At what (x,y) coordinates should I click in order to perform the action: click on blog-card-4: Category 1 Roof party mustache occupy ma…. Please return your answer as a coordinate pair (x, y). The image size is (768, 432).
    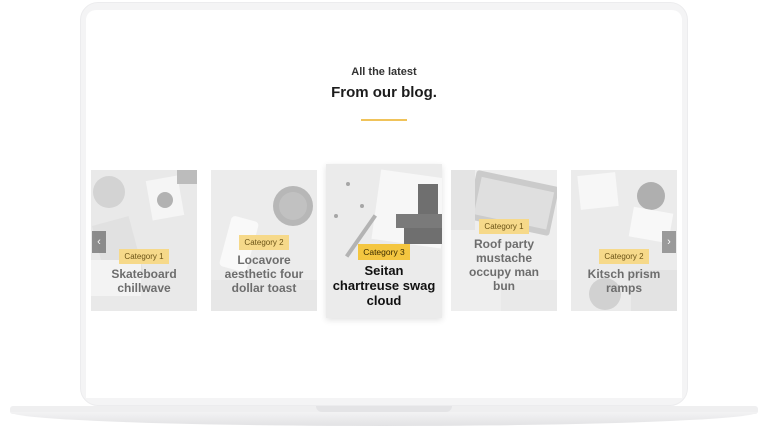
    Looking at the image, I should click on (504, 240).